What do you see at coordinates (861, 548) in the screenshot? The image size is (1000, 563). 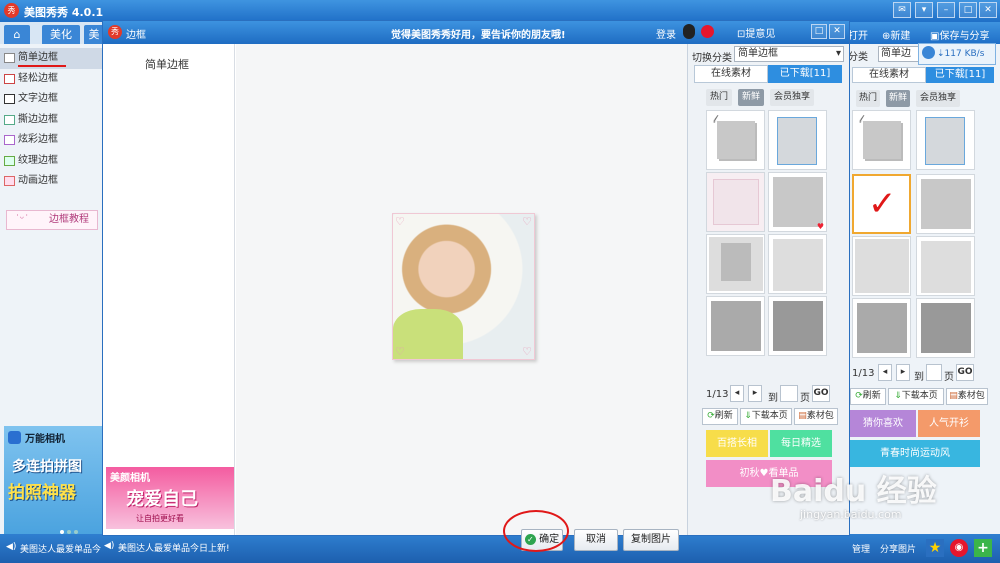 I see `manage-button: 管理` at bounding box center [861, 548].